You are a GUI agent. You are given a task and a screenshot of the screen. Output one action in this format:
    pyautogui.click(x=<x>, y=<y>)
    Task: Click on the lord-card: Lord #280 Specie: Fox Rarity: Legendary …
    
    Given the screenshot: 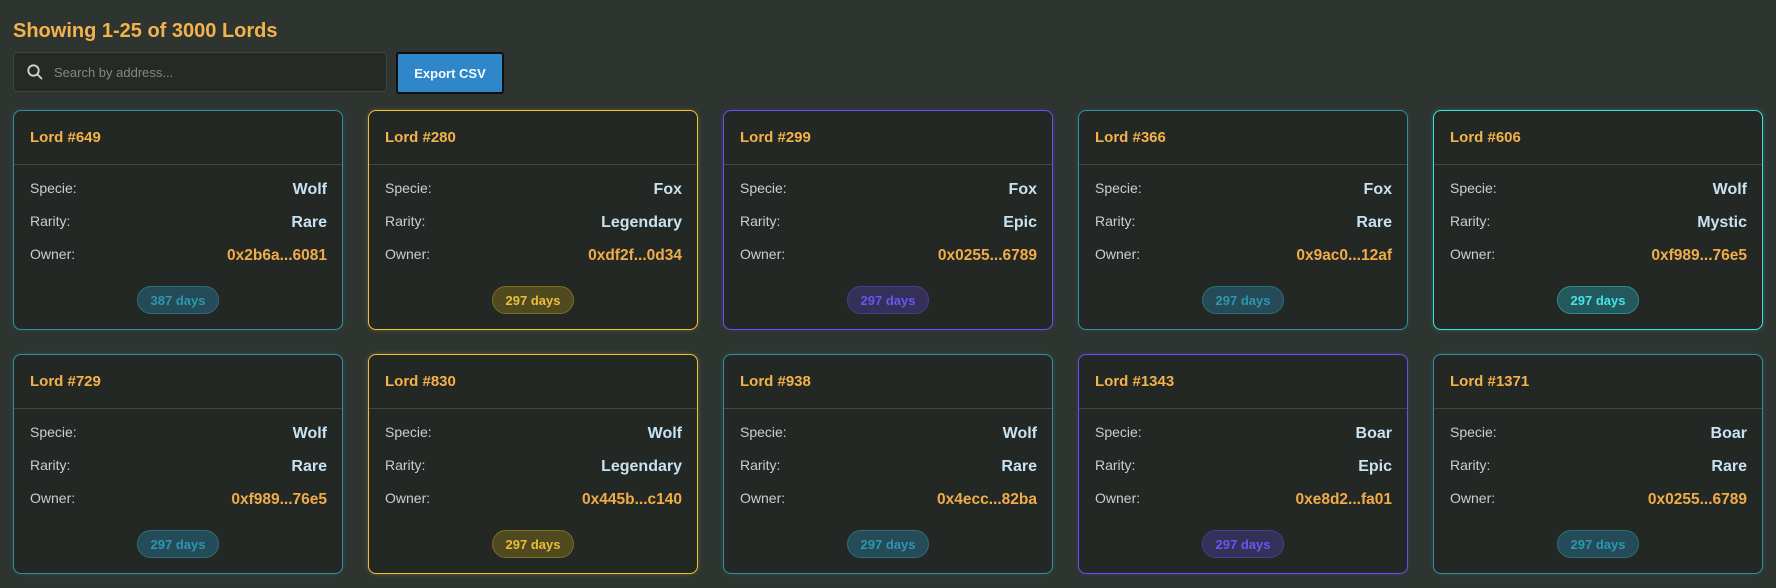 What is the action you would take?
    pyautogui.click(x=533, y=220)
    